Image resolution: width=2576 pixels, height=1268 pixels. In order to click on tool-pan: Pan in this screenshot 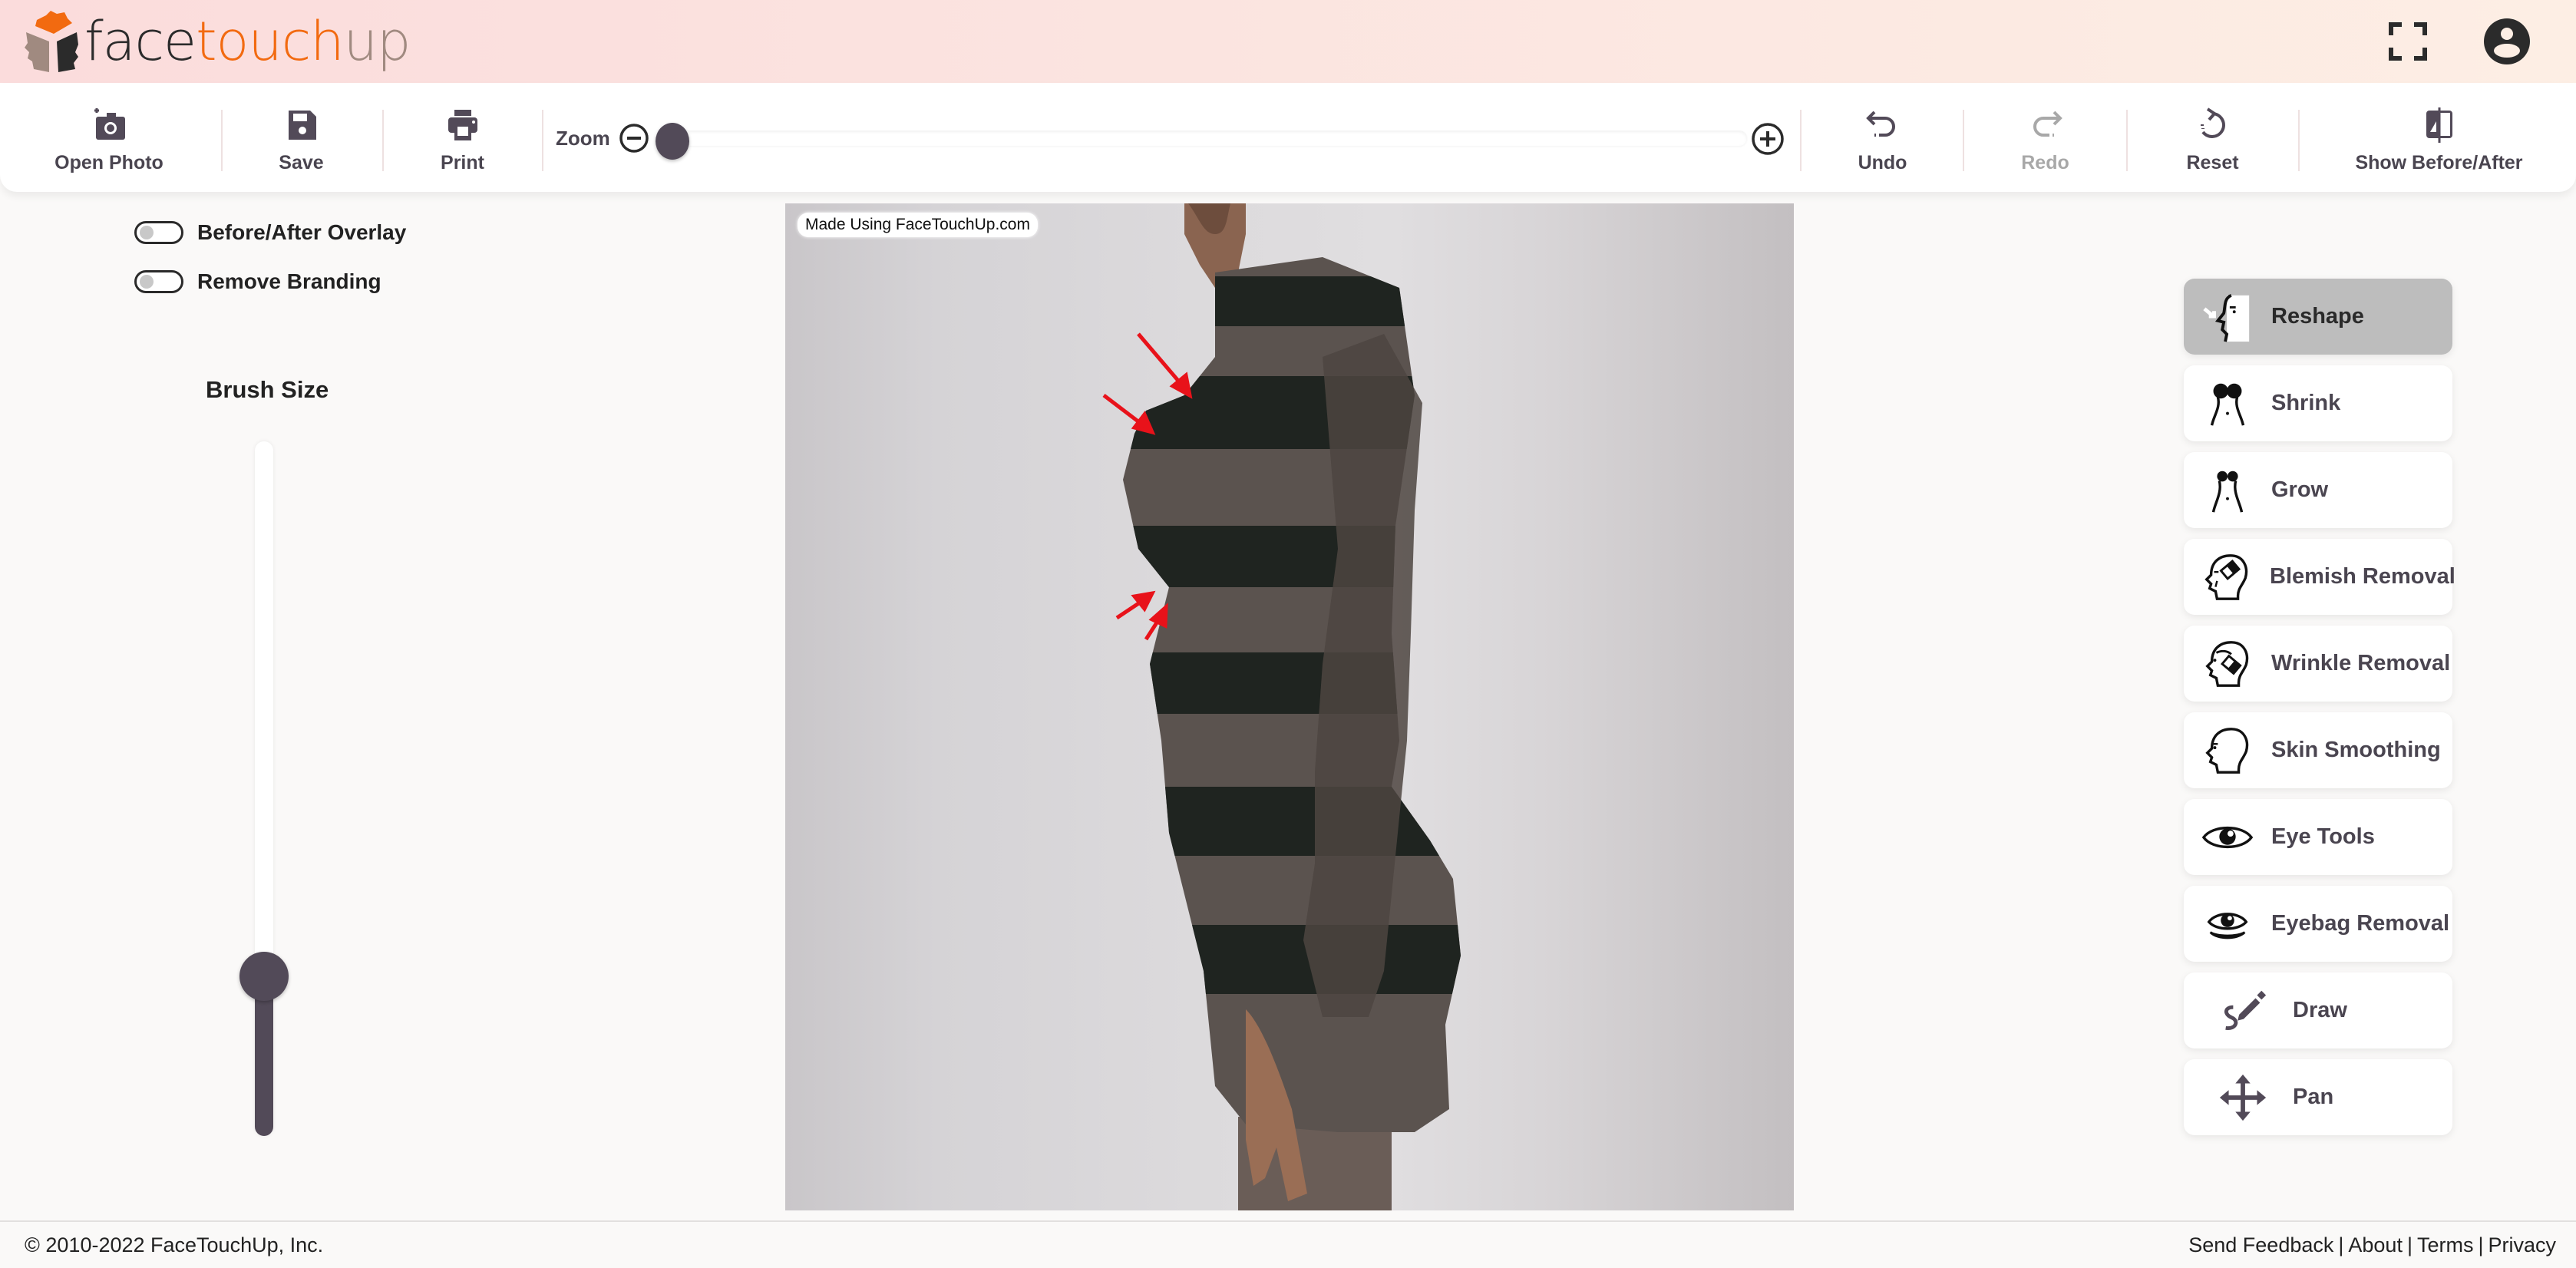, I will do `click(2318, 1097)`.